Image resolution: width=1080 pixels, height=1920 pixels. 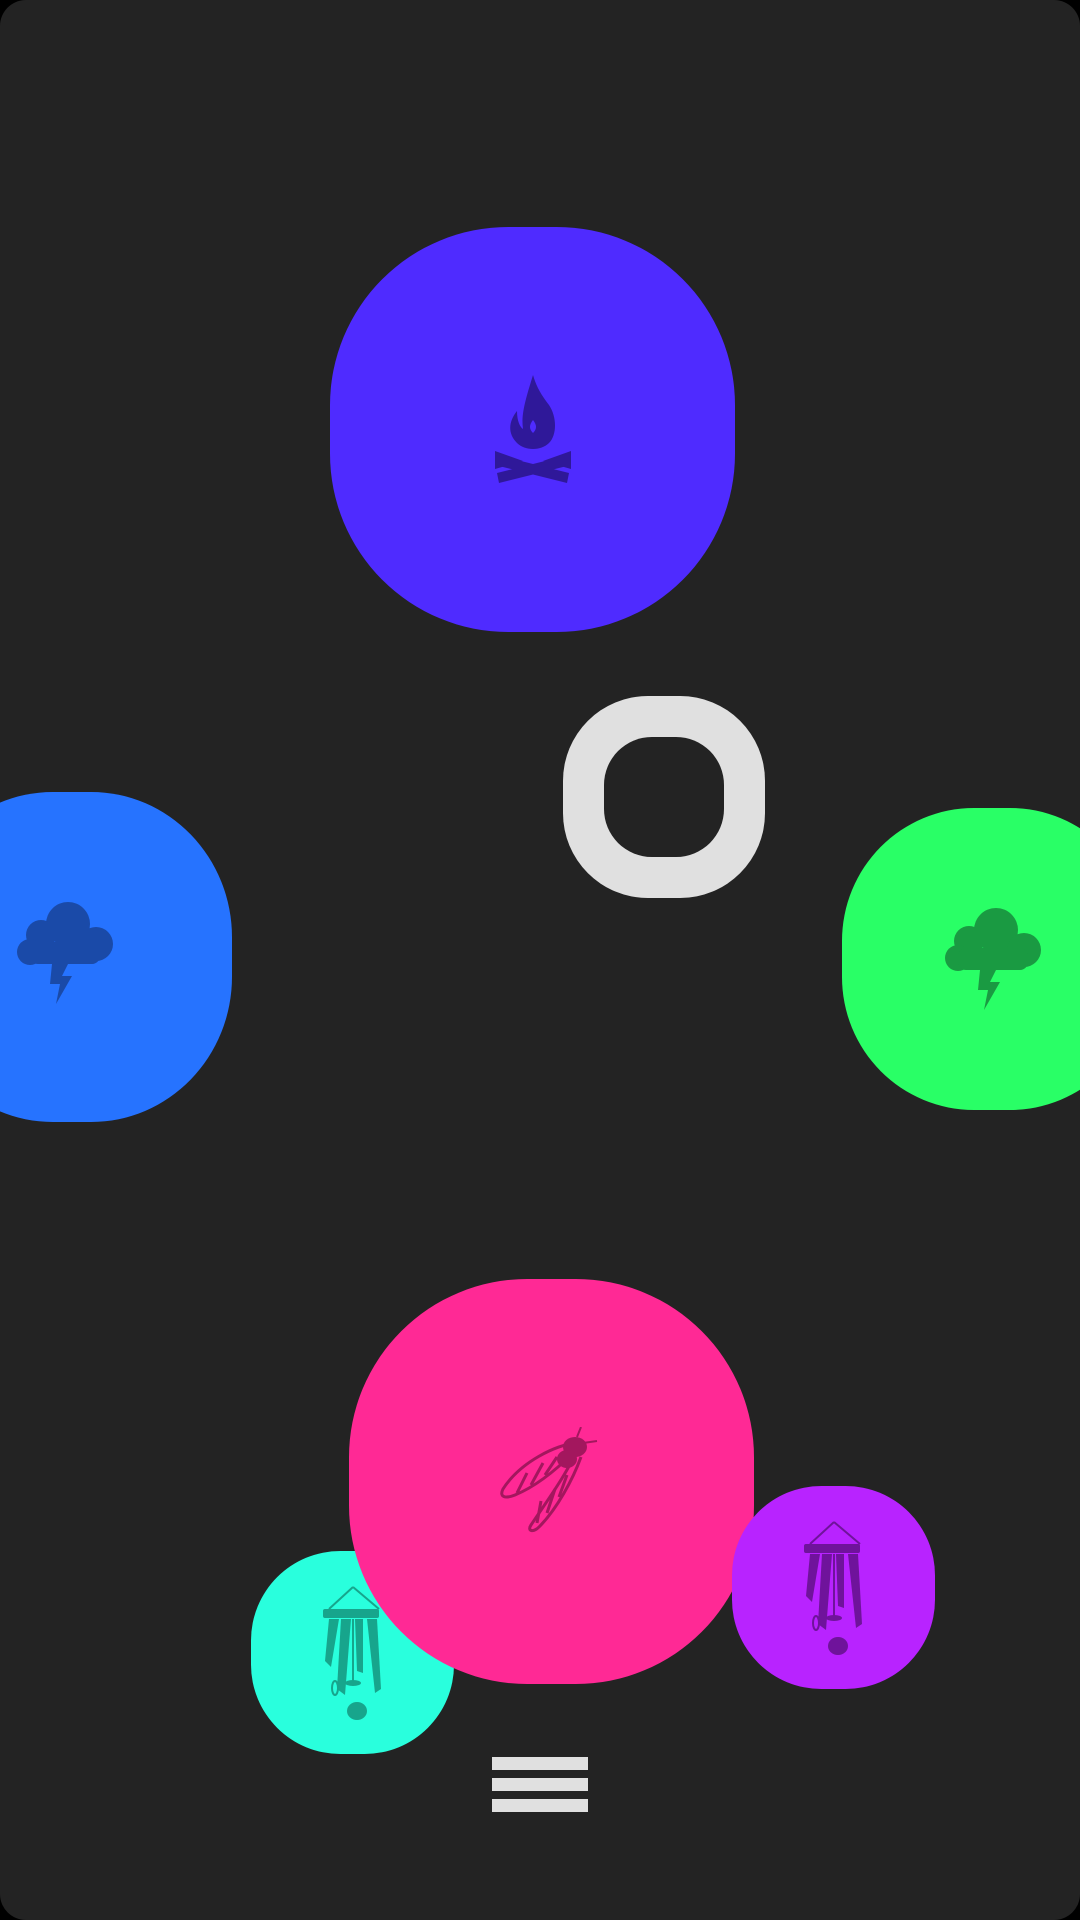 I want to click on campfire-icon, so click(x=533, y=429).